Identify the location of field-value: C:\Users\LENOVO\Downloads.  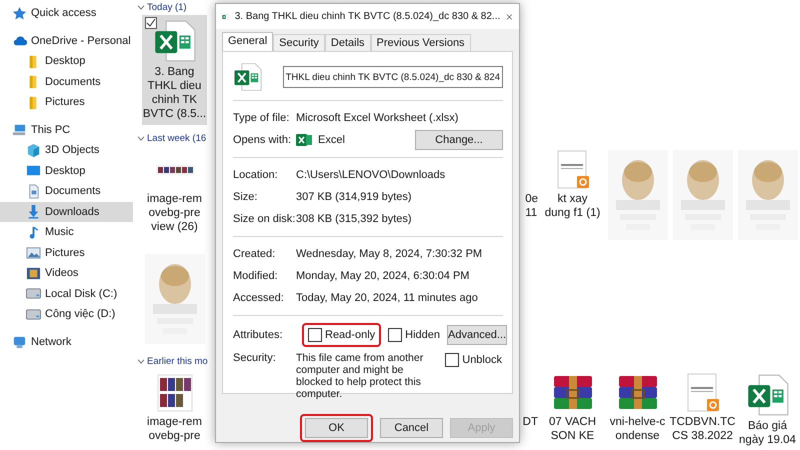
(371, 175).